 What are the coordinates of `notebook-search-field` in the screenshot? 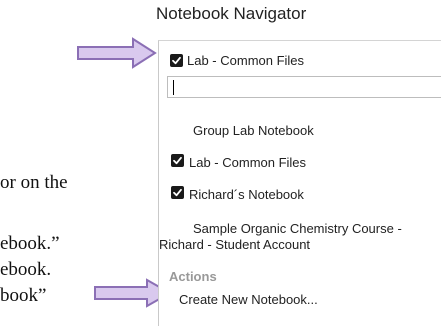 It's located at (304, 87).